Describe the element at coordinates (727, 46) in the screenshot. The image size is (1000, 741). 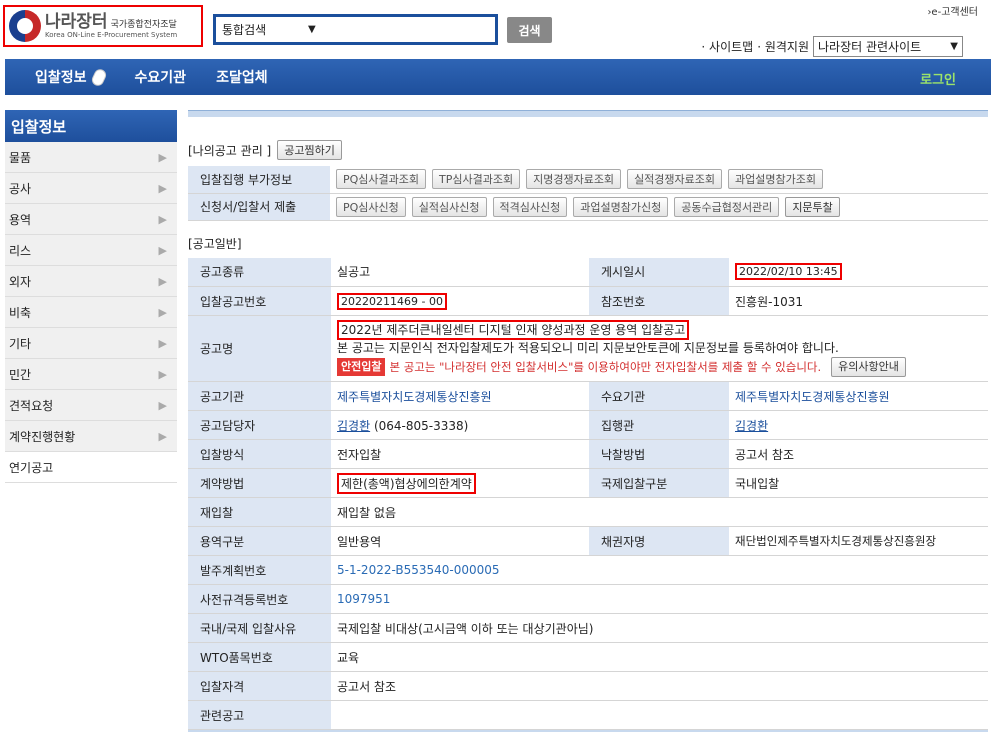
I see `sitemap-link: · 사이트맵` at that location.